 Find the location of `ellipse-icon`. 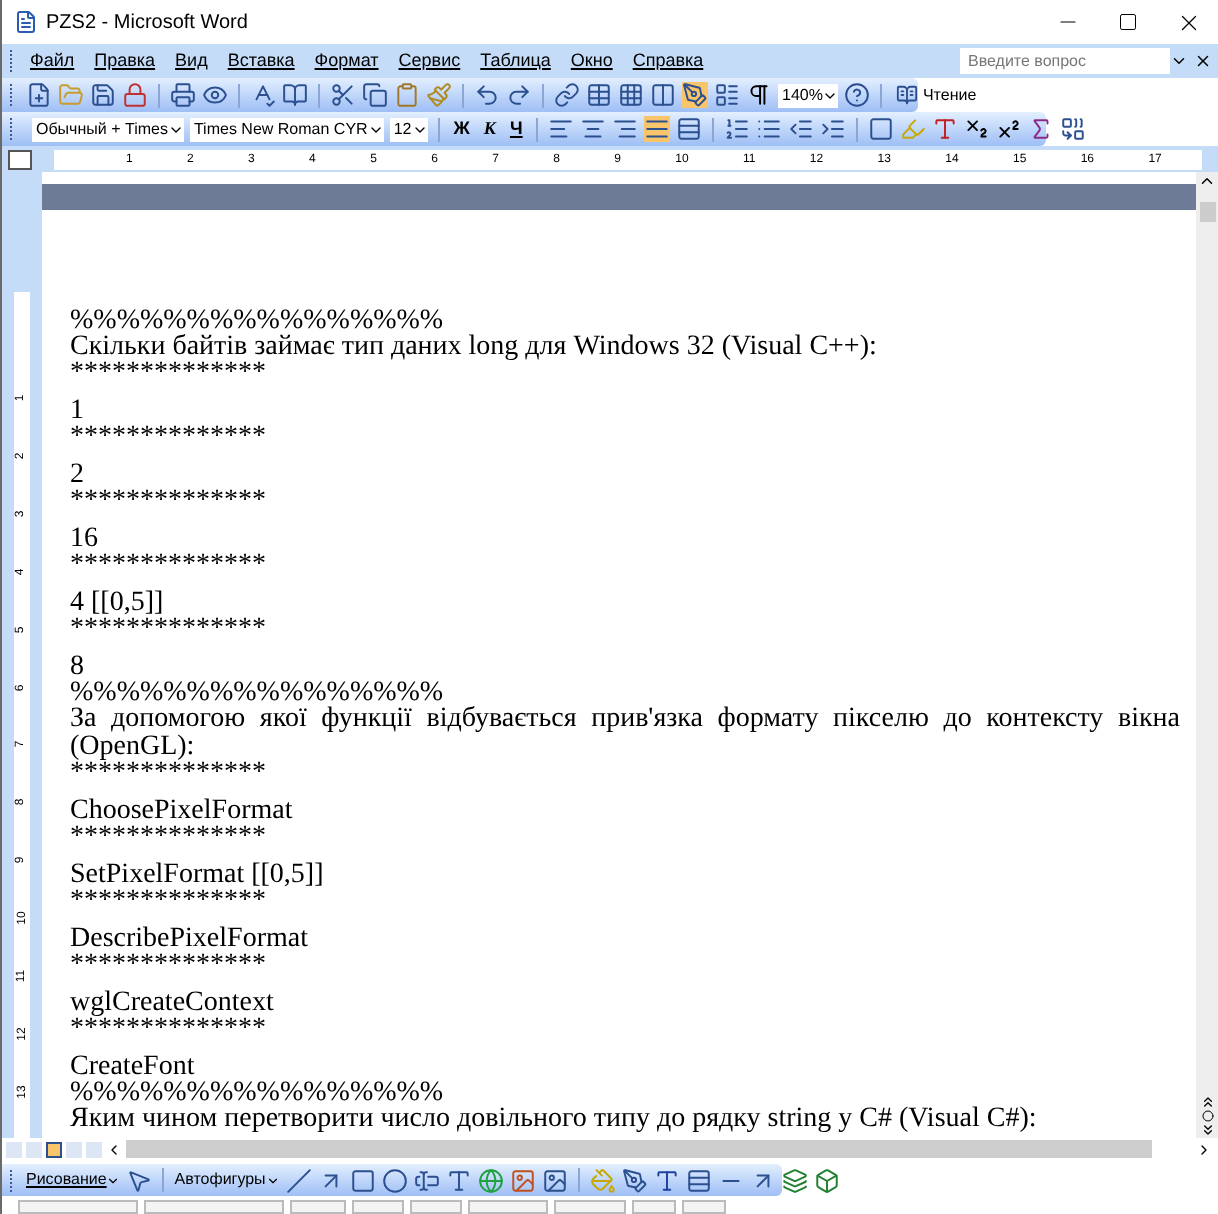

ellipse-icon is located at coordinates (394, 1180).